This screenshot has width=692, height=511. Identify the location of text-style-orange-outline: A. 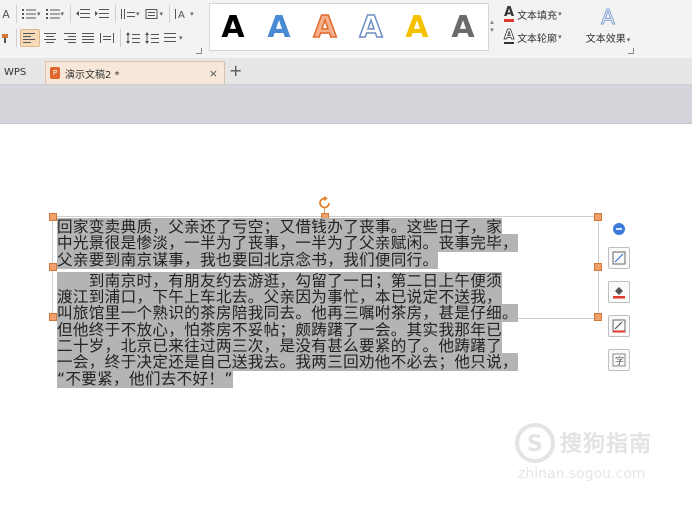
(325, 27).